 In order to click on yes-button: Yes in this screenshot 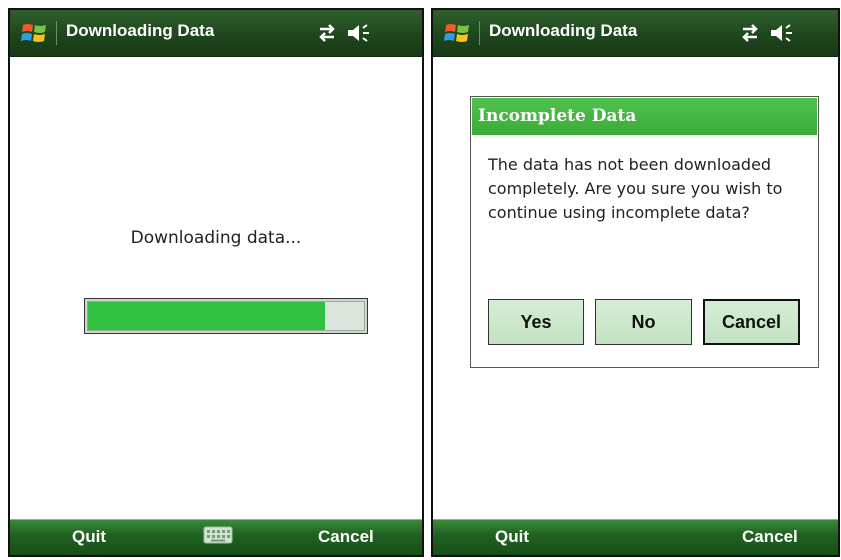, I will do `click(536, 322)`.